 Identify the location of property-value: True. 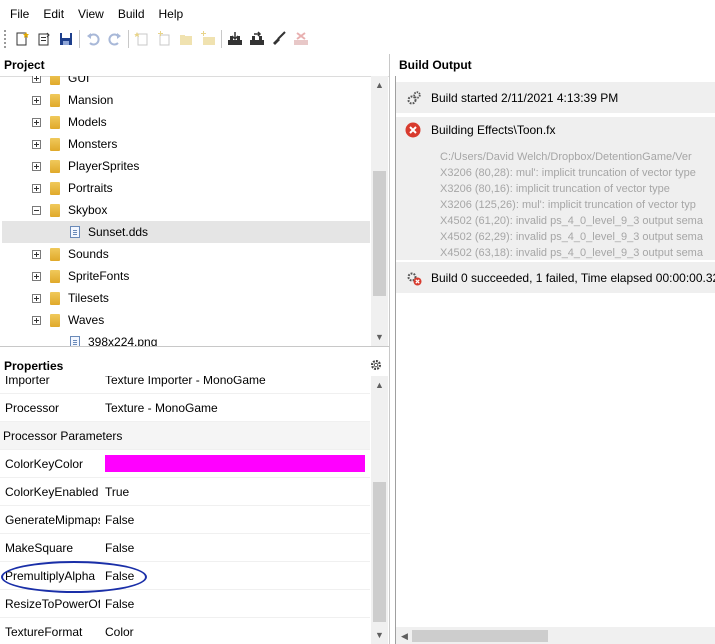
(114, 492).